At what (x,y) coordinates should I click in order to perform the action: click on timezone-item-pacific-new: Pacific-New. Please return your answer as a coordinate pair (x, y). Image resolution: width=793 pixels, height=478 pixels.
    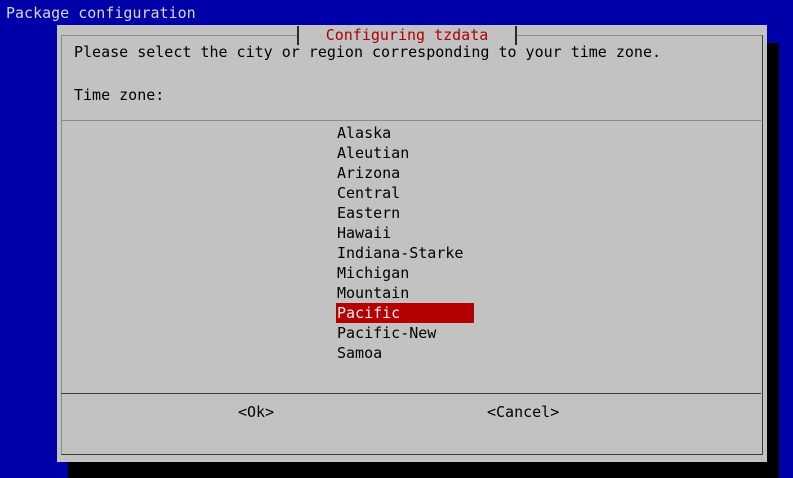
    Looking at the image, I should click on (405, 333).